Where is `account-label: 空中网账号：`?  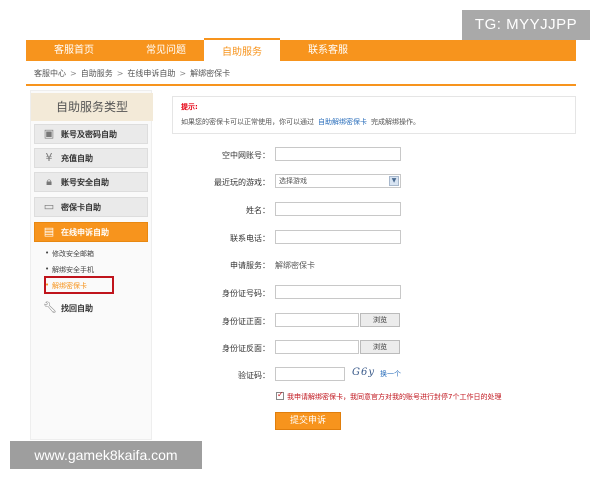
account-label: 空中网账号： is located at coordinates (246, 155).